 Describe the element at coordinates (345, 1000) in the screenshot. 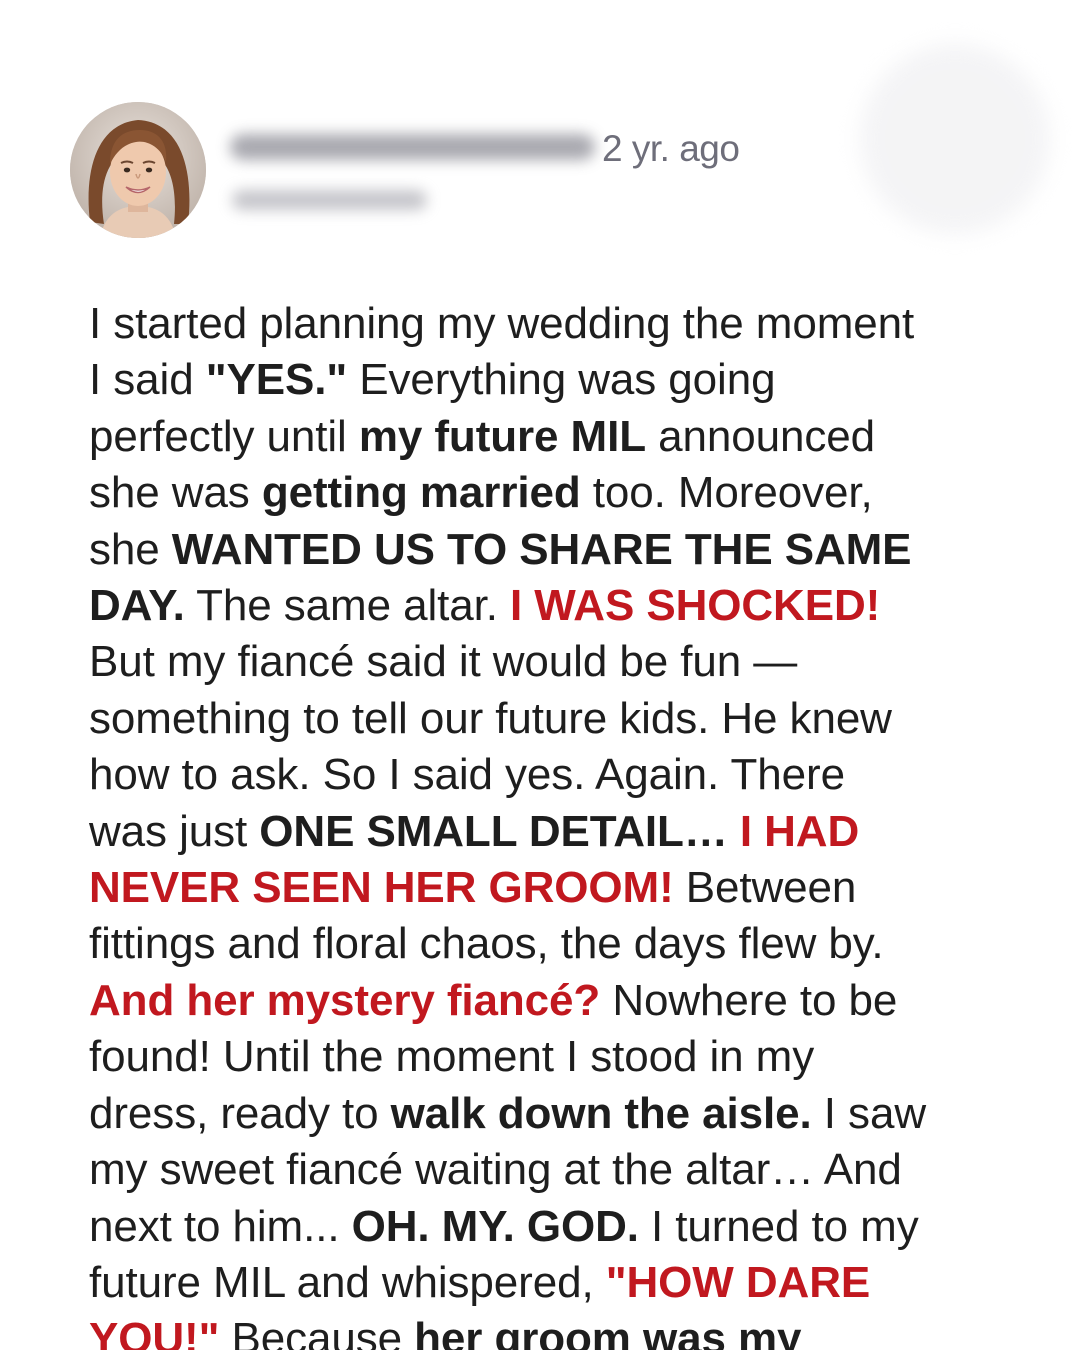

I see `emphasis-red-text: And her mystery fiancé?` at that location.